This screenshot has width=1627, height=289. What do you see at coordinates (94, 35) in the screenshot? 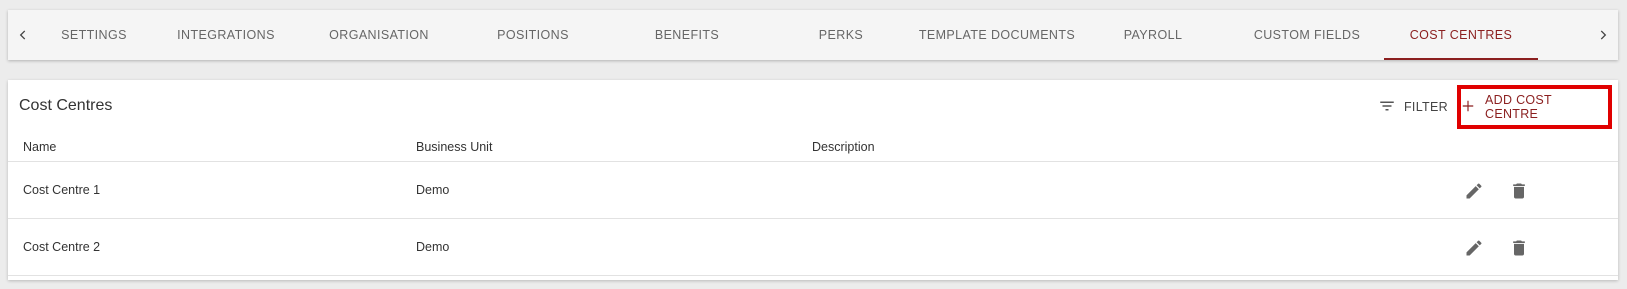
I see `tab-settings: SETTINGS` at bounding box center [94, 35].